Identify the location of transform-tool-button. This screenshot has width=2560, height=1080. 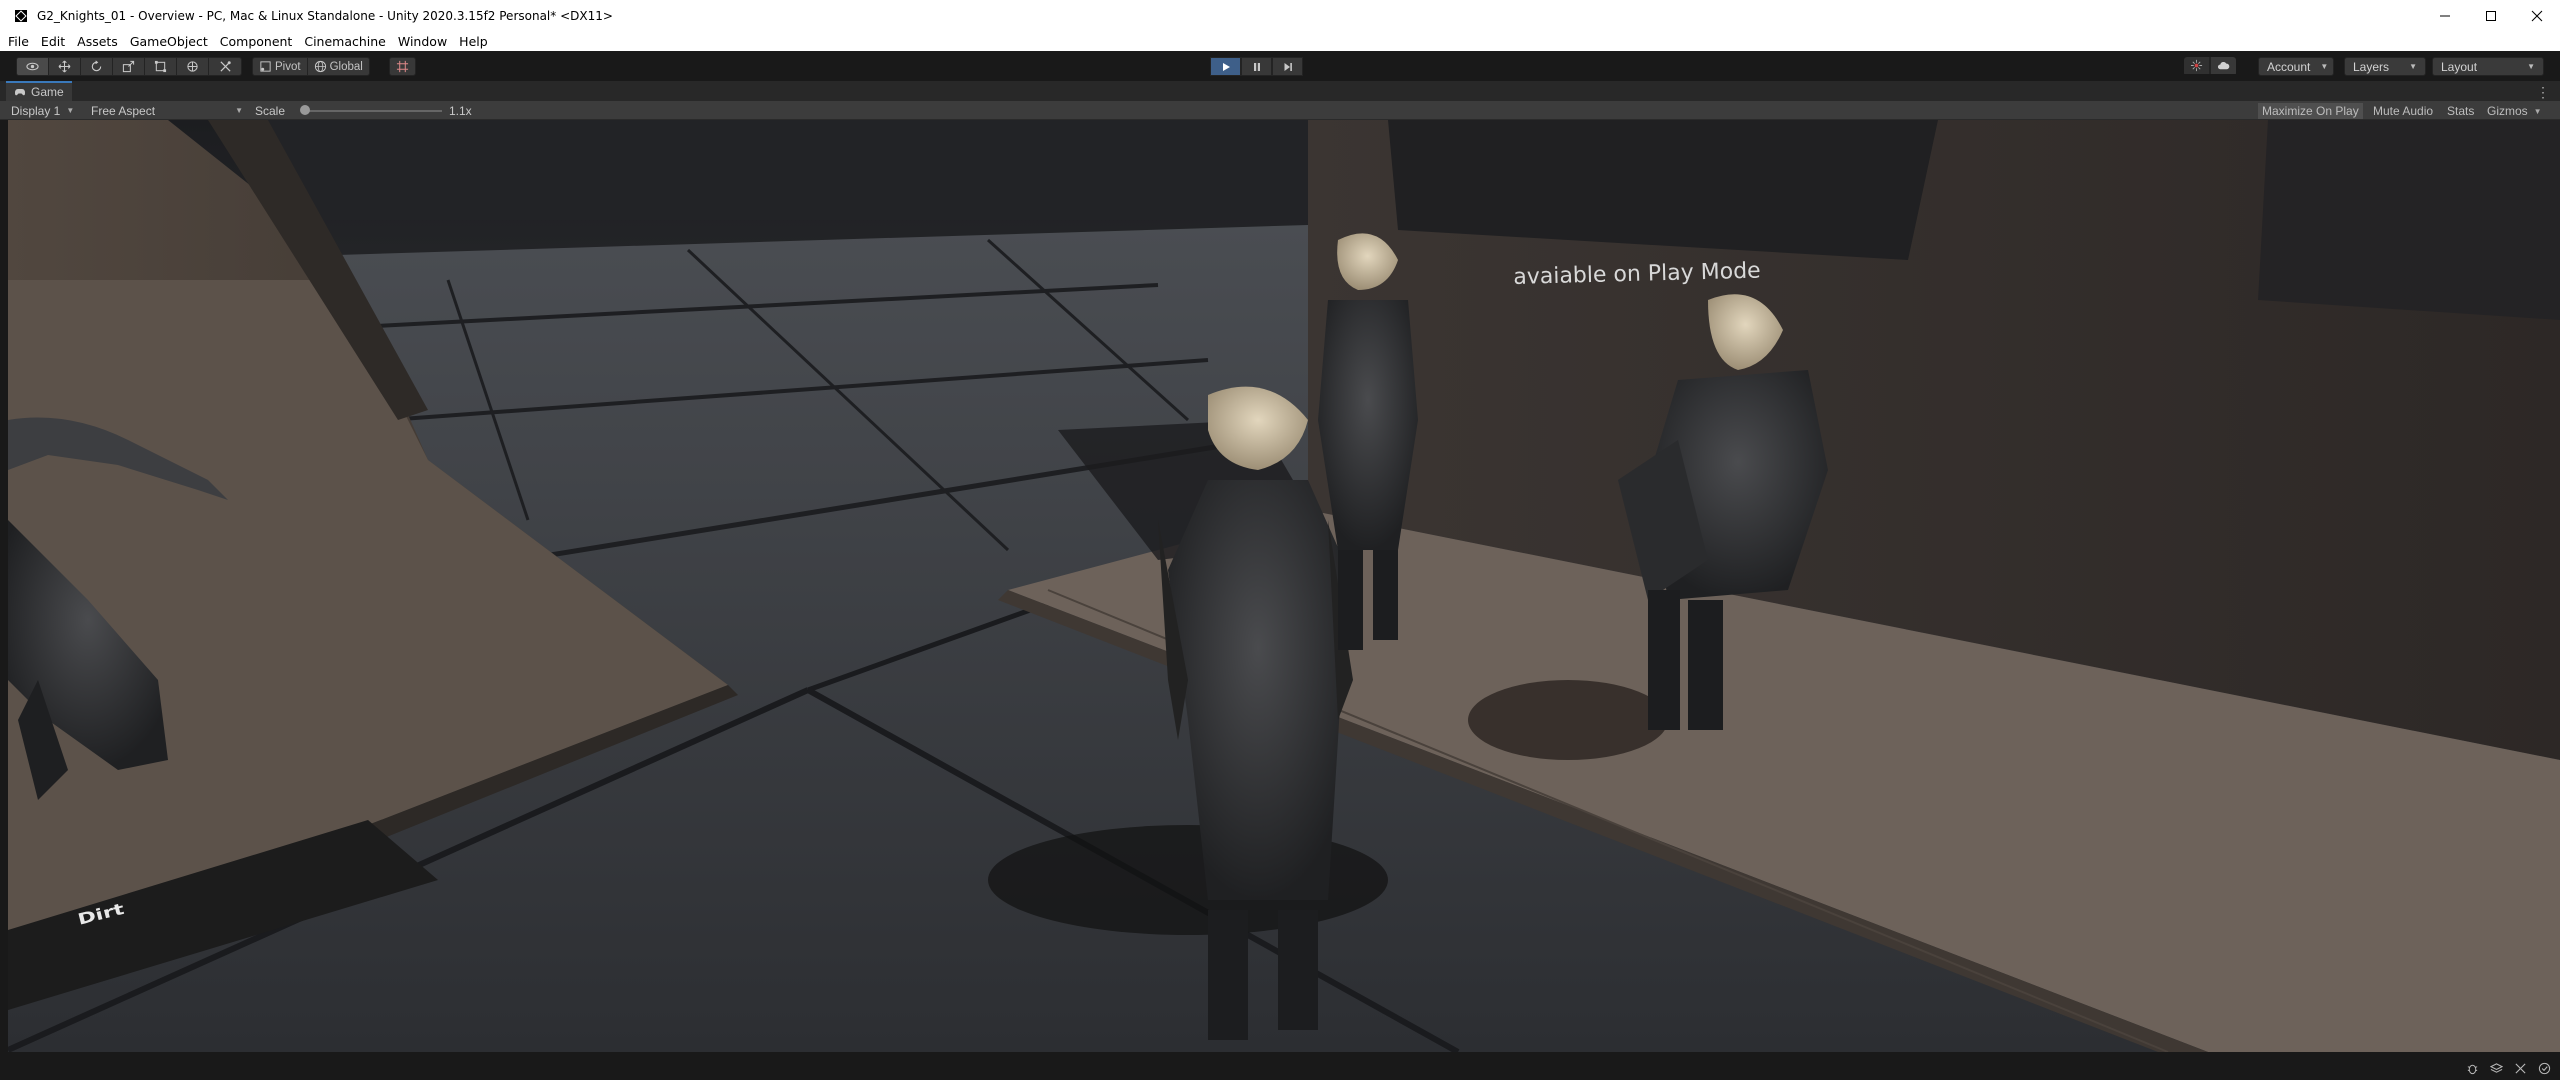
(193, 66).